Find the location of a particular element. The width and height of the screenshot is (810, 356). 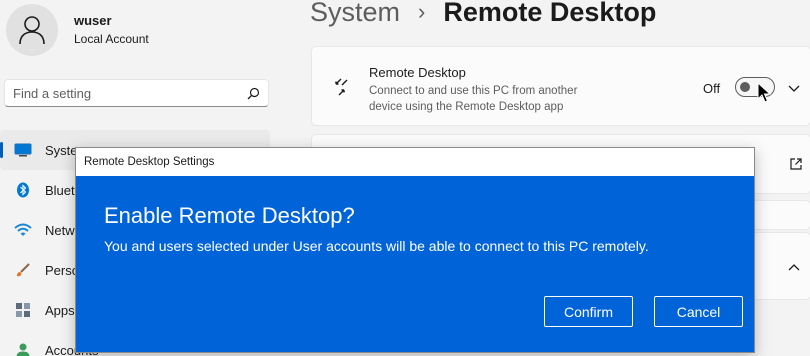

account-name: wuser is located at coordinates (93, 20).